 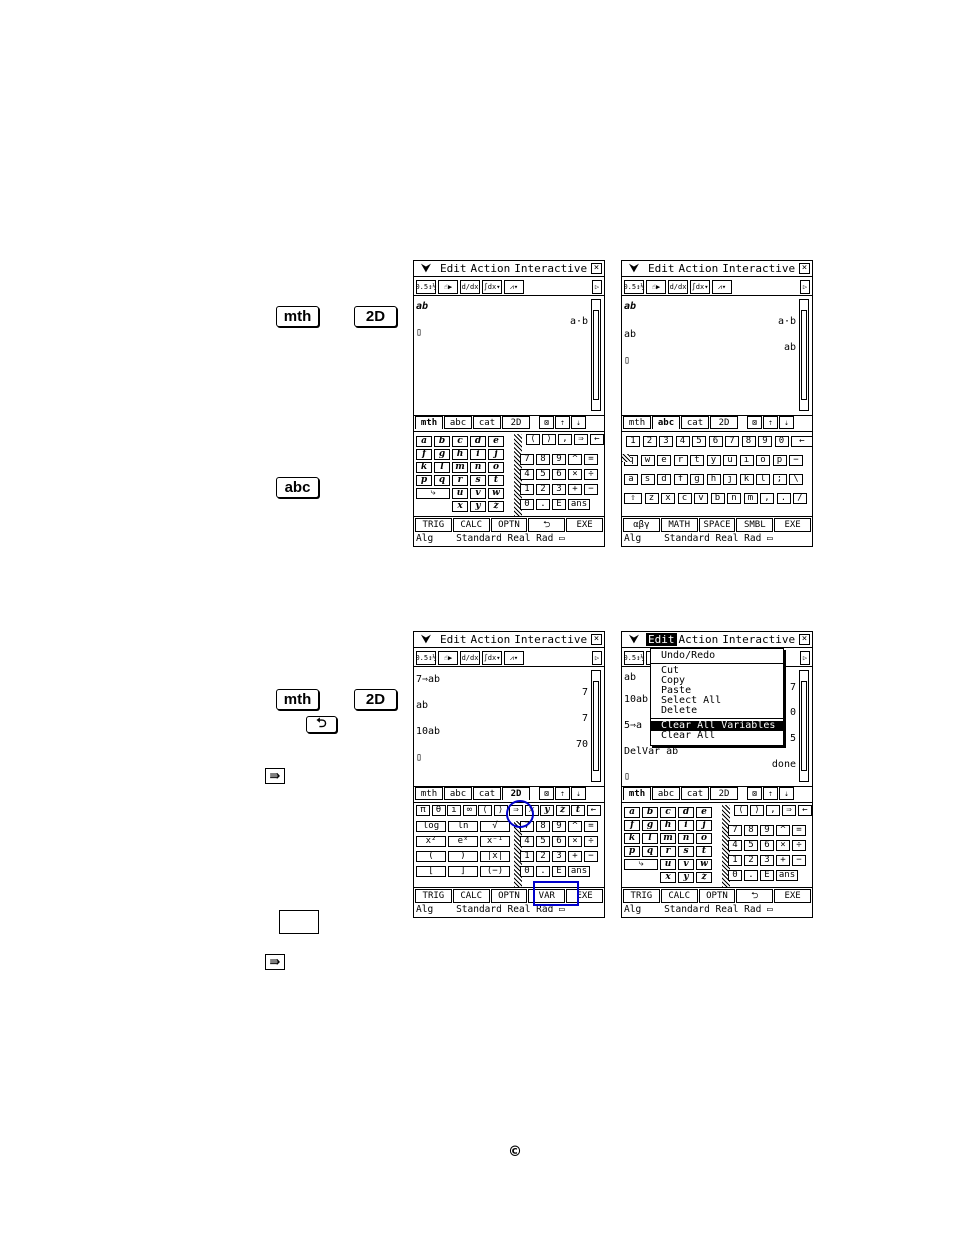 What do you see at coordinates (463, 826) in the screenshot?
I see `key-ln: ln` at bounding box center [463, 826].